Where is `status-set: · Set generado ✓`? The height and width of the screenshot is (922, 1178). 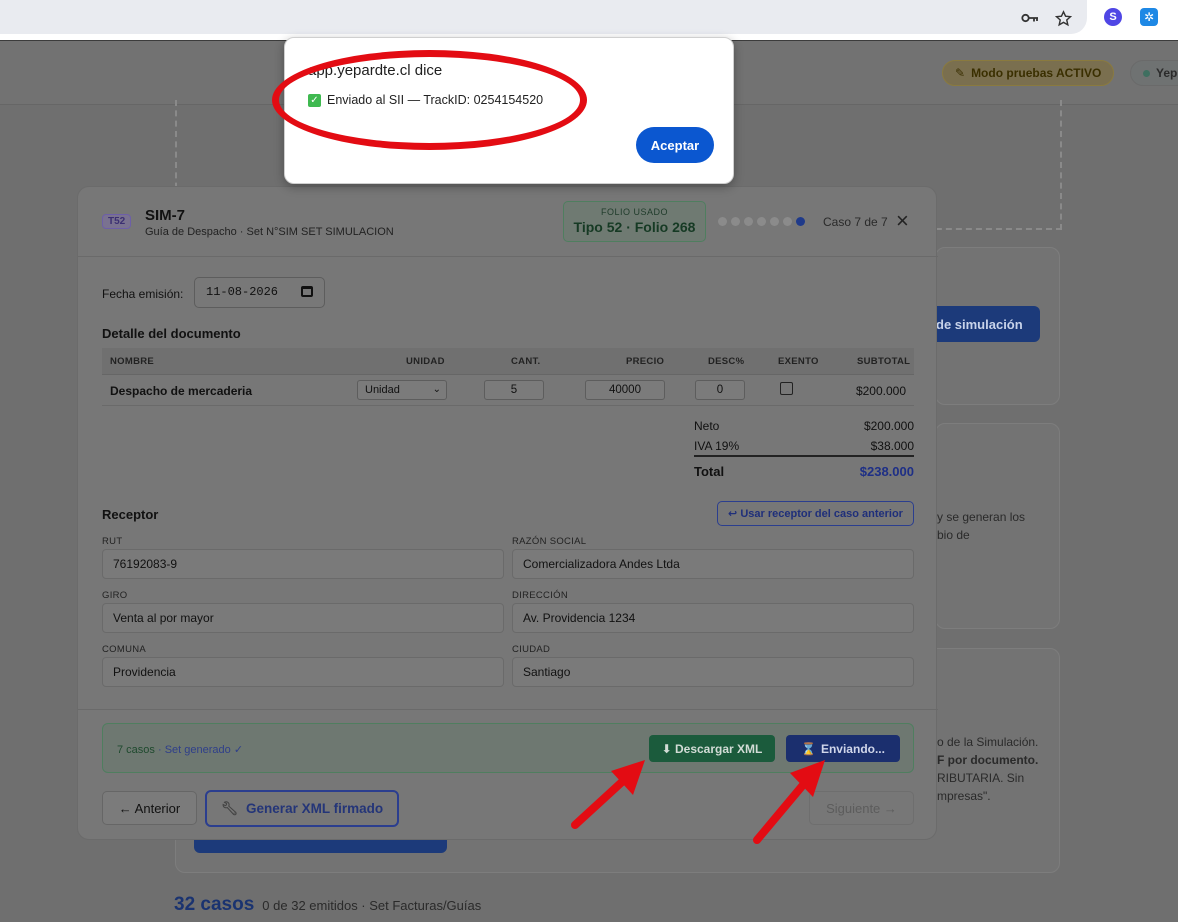
status-set: · Set generado ✓ is located at coordinates (200, 750).